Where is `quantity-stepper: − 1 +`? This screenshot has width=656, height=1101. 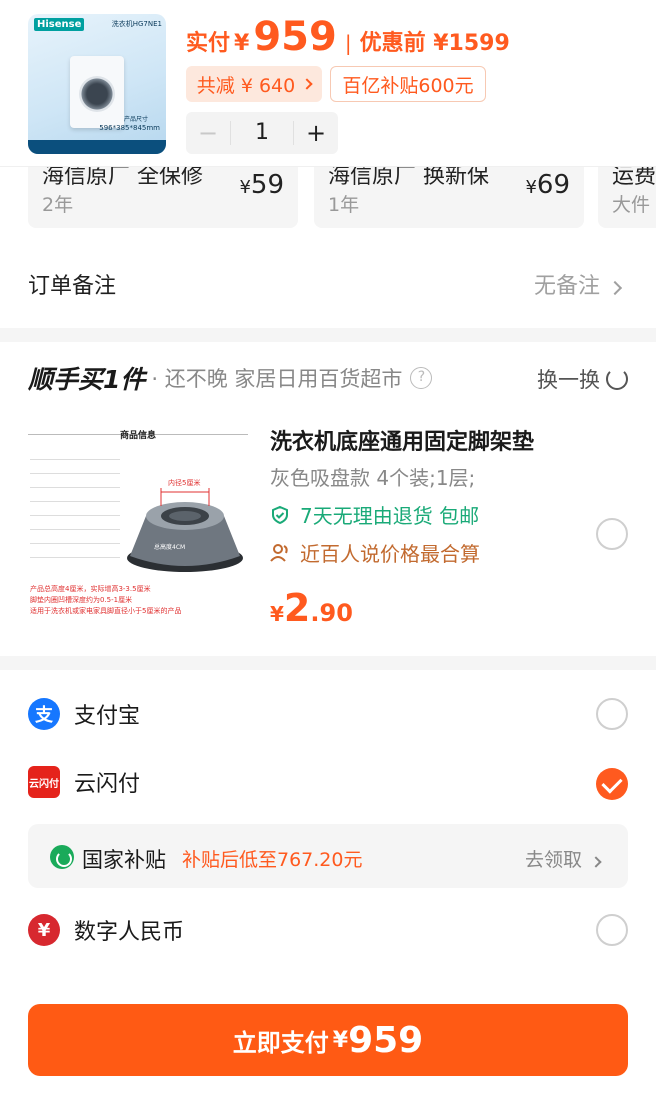
quantity-stepper: − 1 + is located at coordinates (262, 133).